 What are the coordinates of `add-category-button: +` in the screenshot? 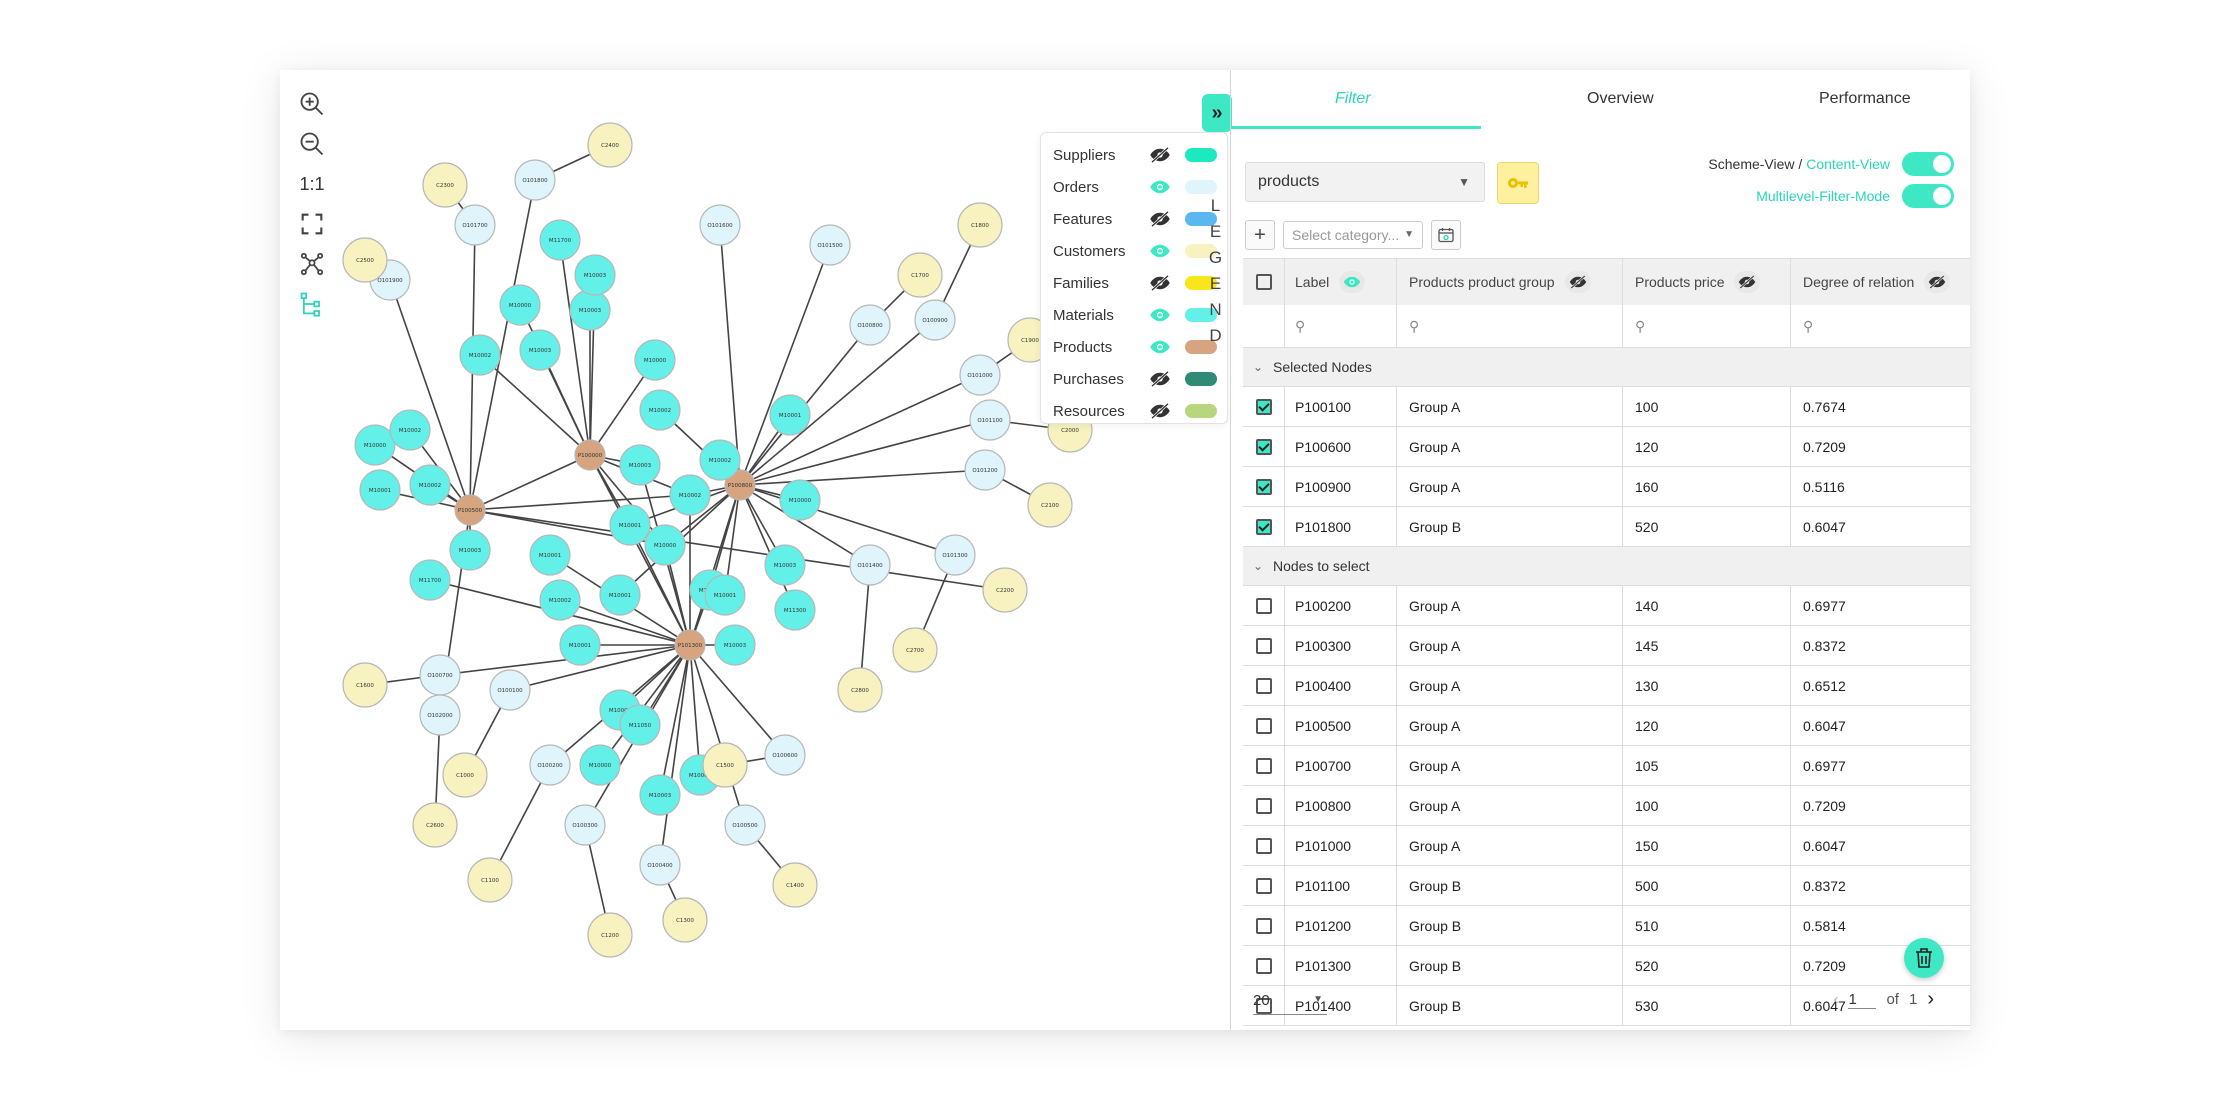 It's located at (1260, 235).